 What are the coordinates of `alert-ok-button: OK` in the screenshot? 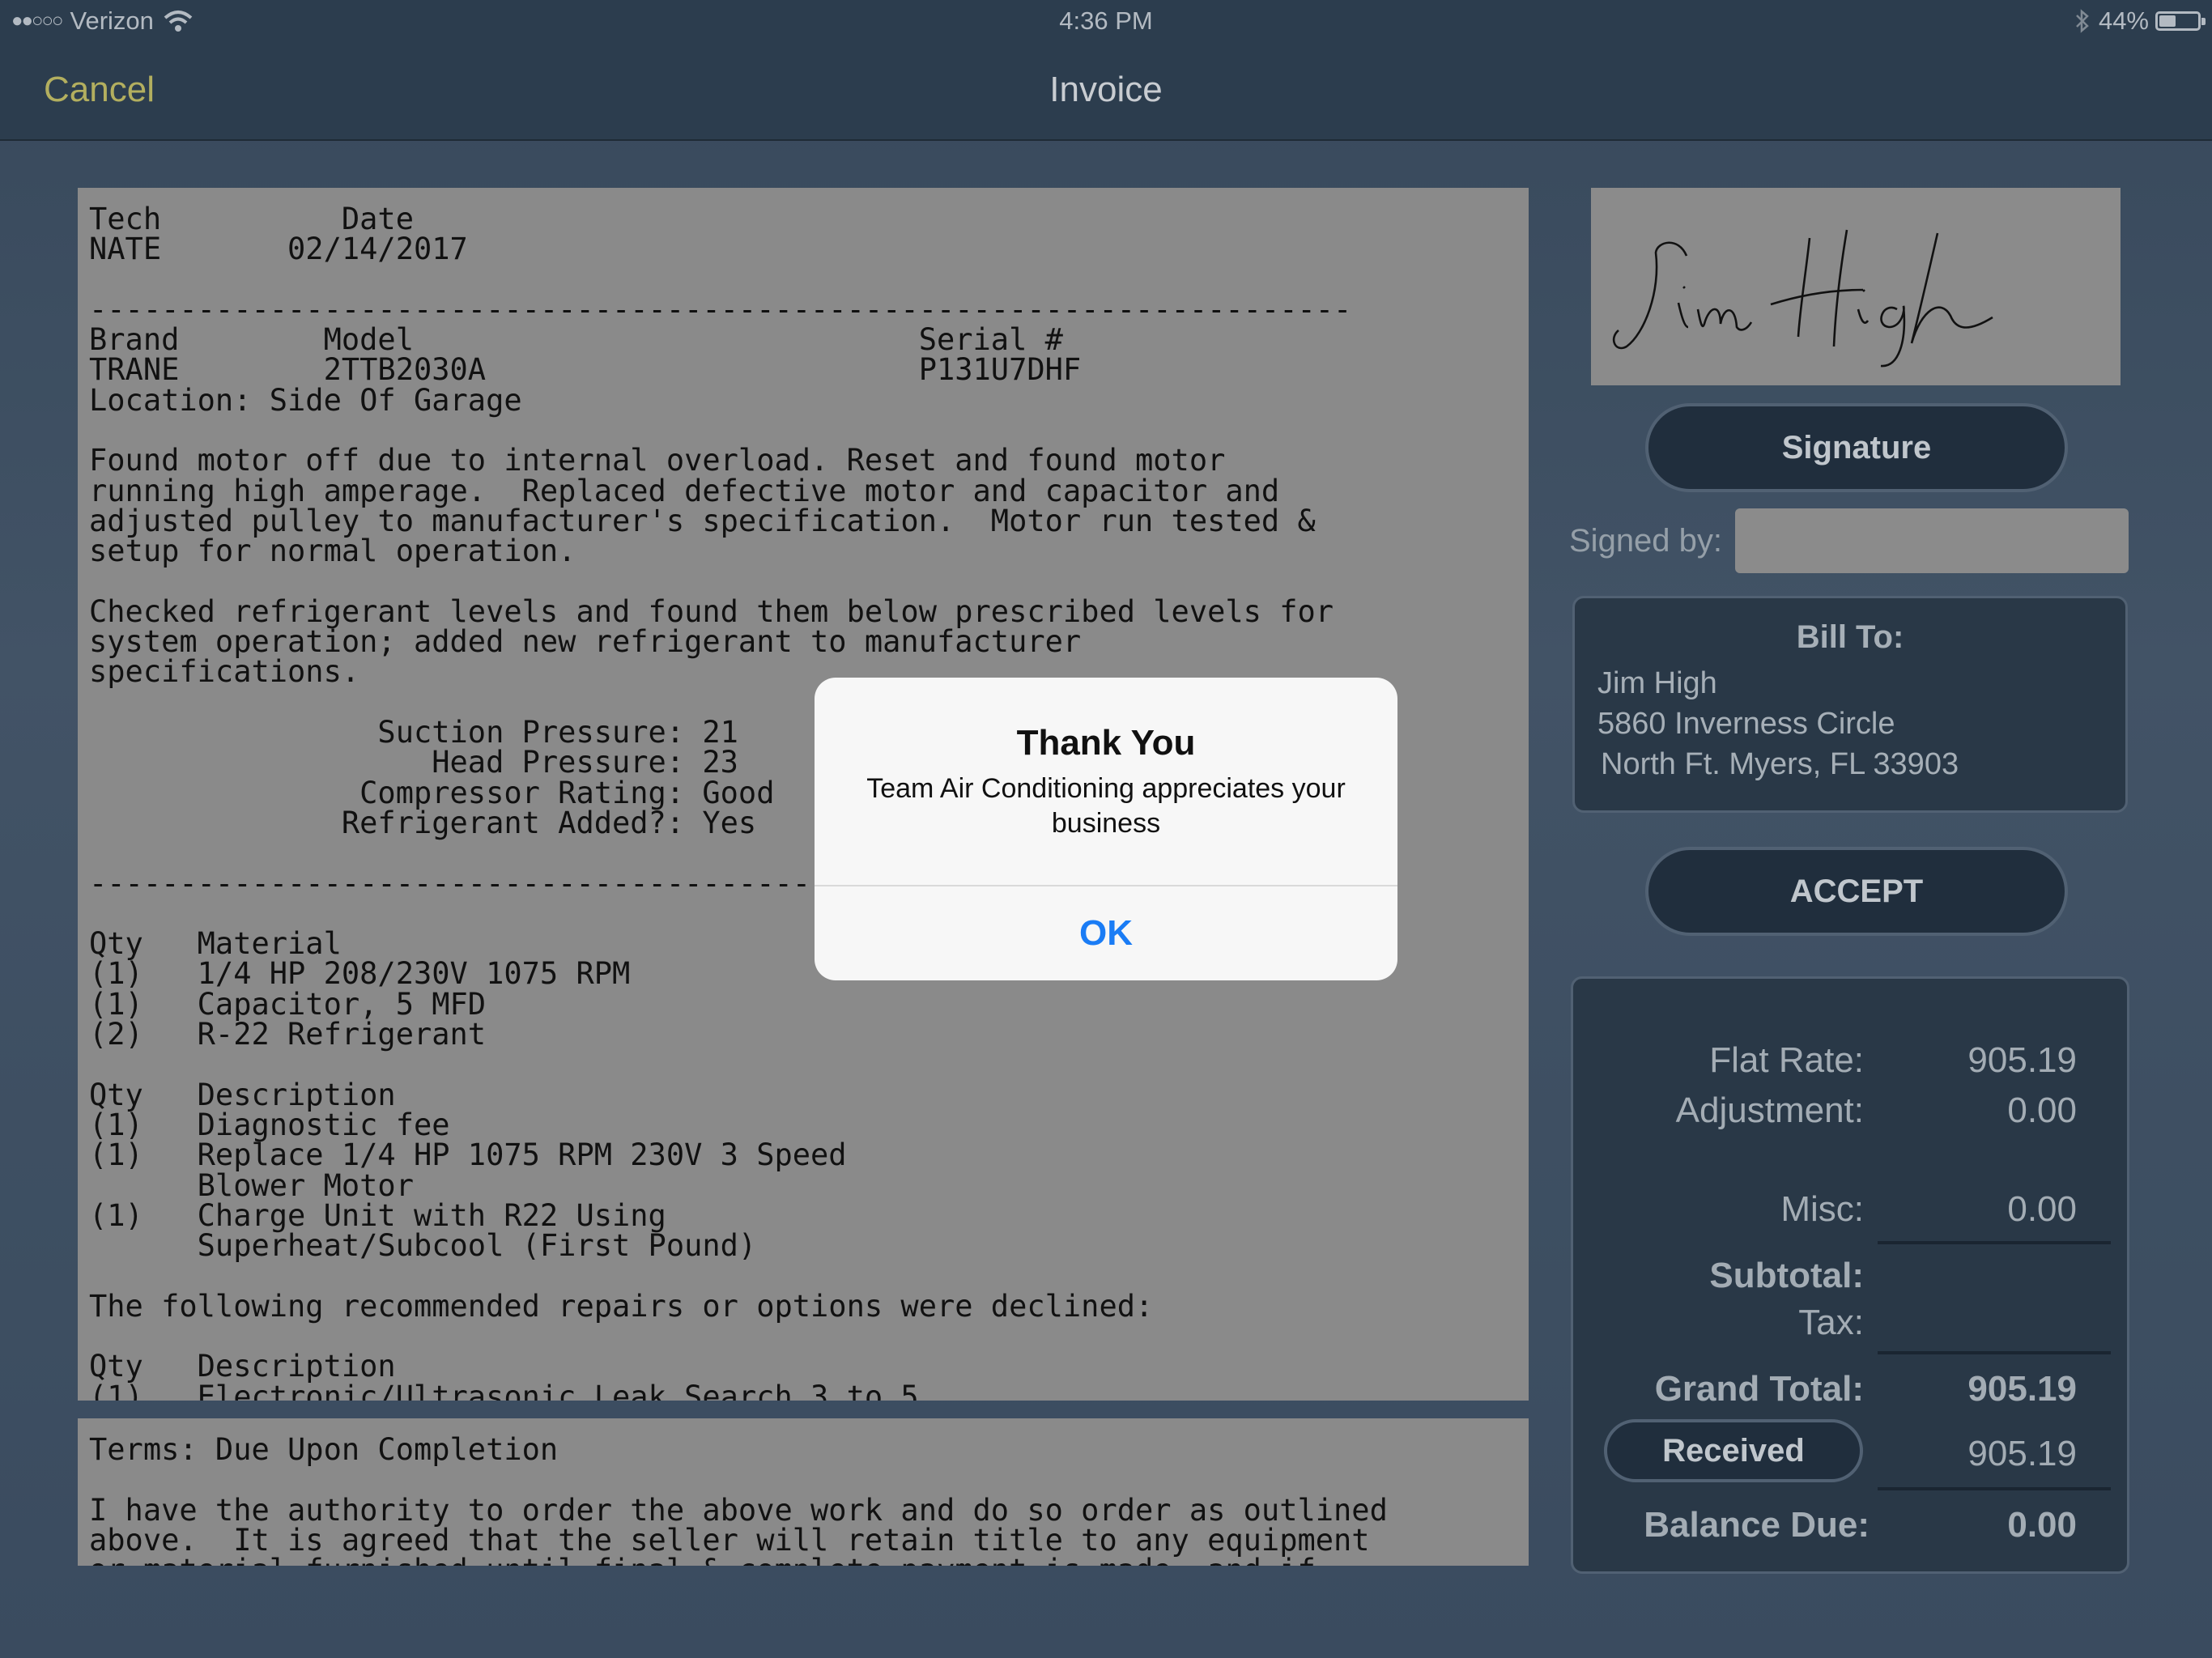 It's located at (1106, 933).